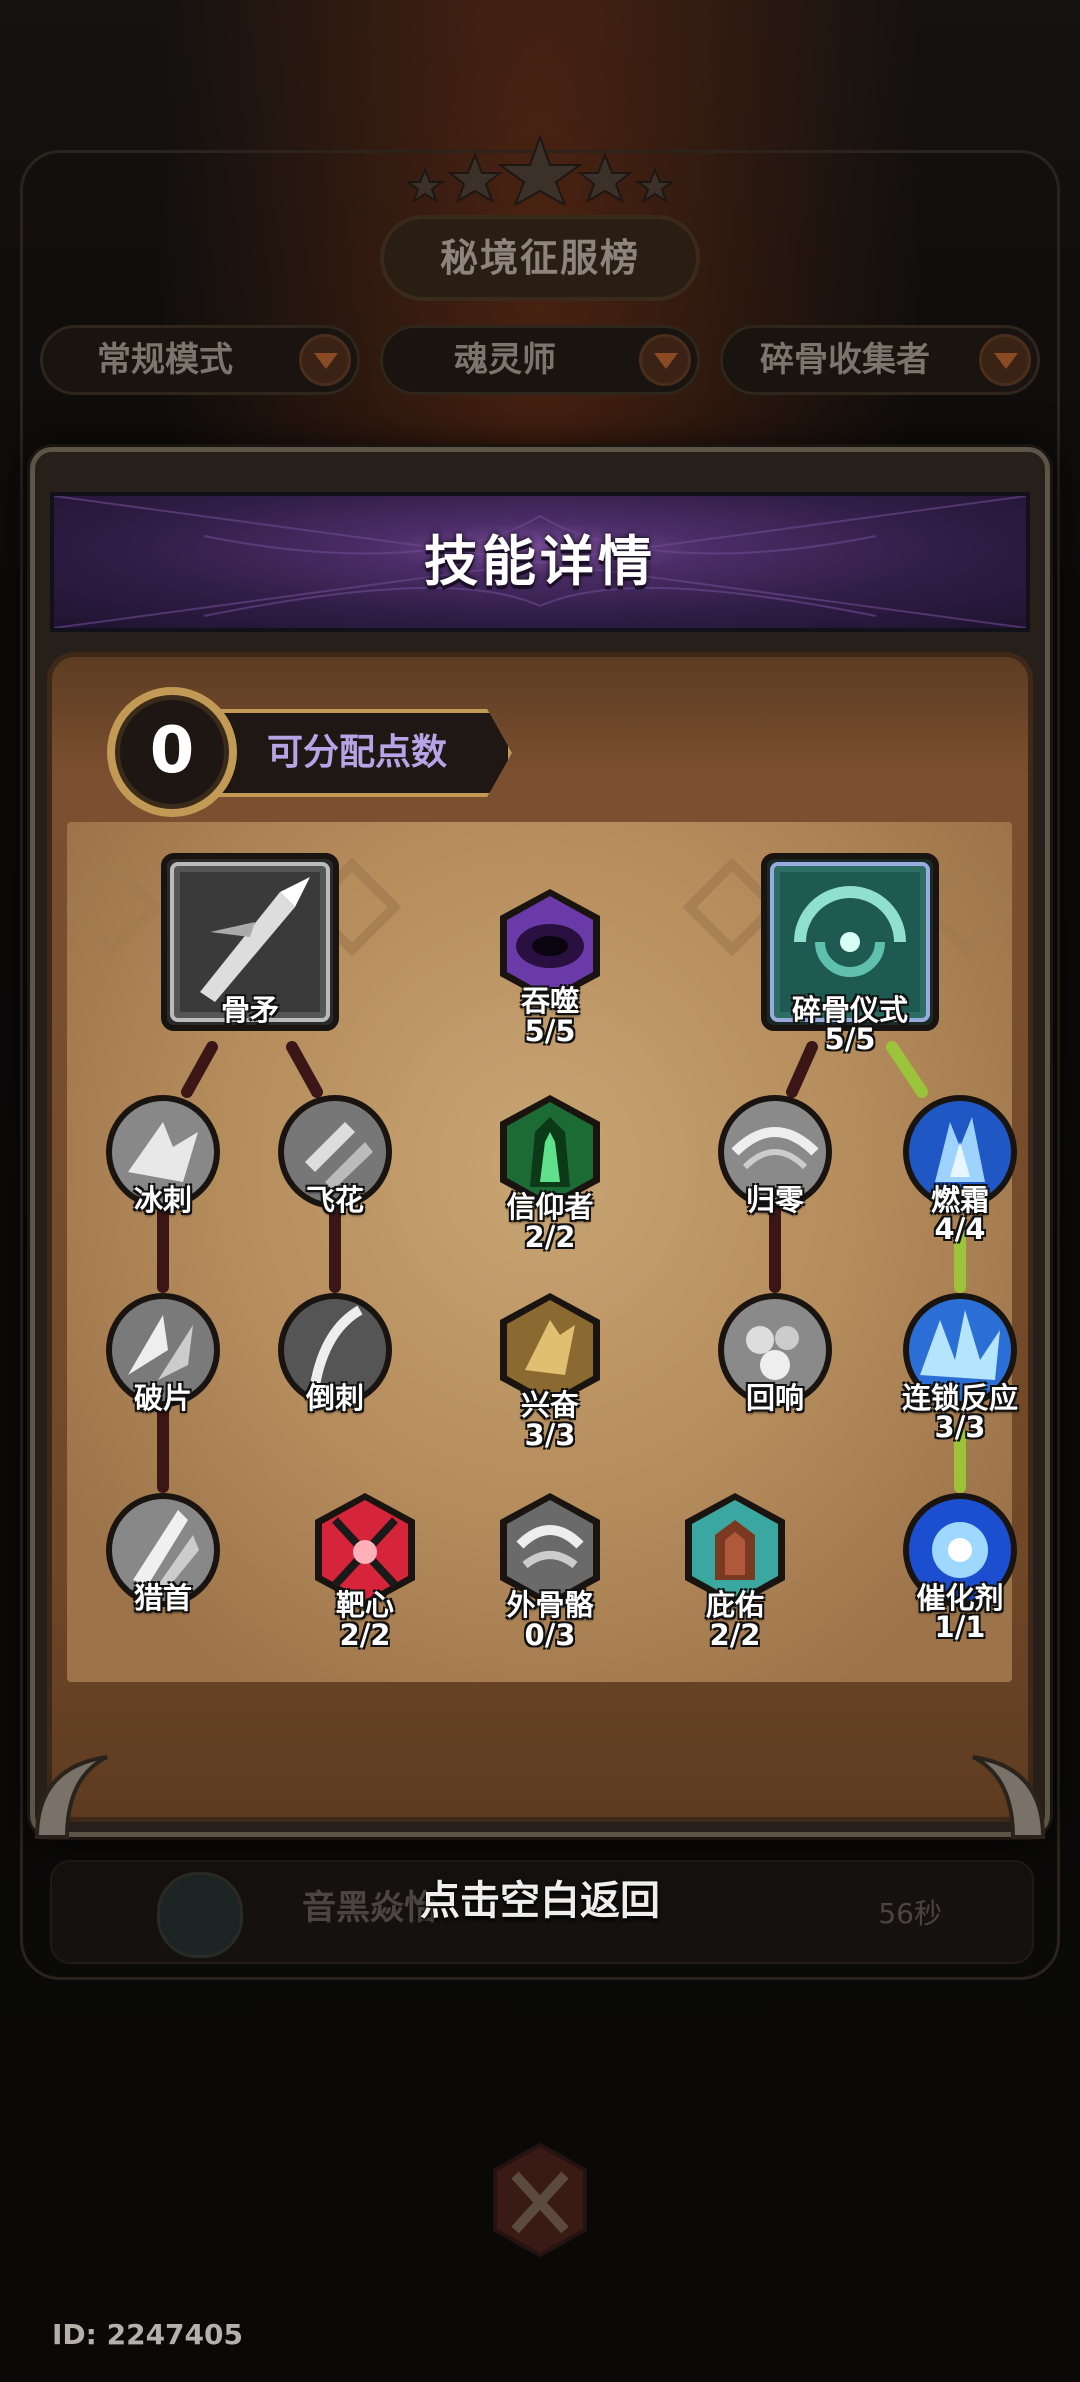  Describe the element at coordinates (162, 1398) in the screenshot. I see `skill-label: 破片` at that location.